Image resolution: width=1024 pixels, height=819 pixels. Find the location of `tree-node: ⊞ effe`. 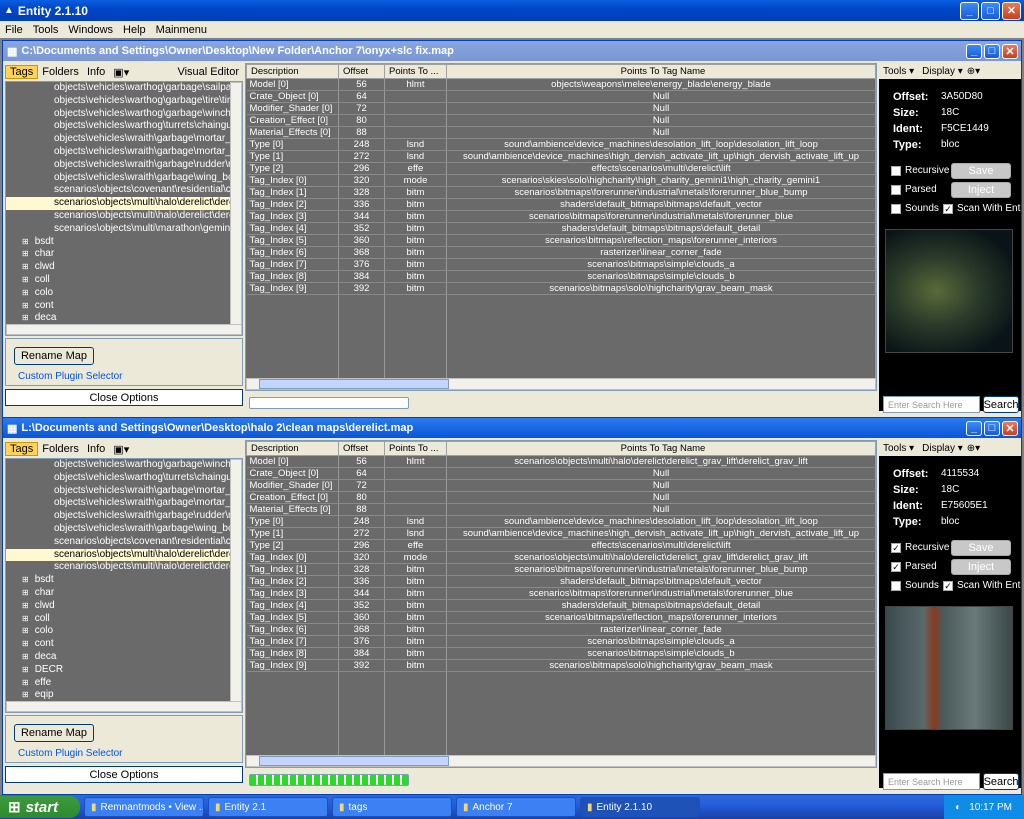

tree-node: ⊞ effe is located at coordinates (124, 683).